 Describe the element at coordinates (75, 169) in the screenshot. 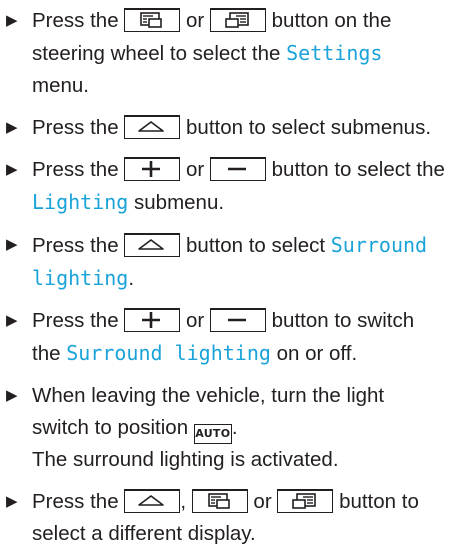

I see `step-3-pre: Press the` at that location.